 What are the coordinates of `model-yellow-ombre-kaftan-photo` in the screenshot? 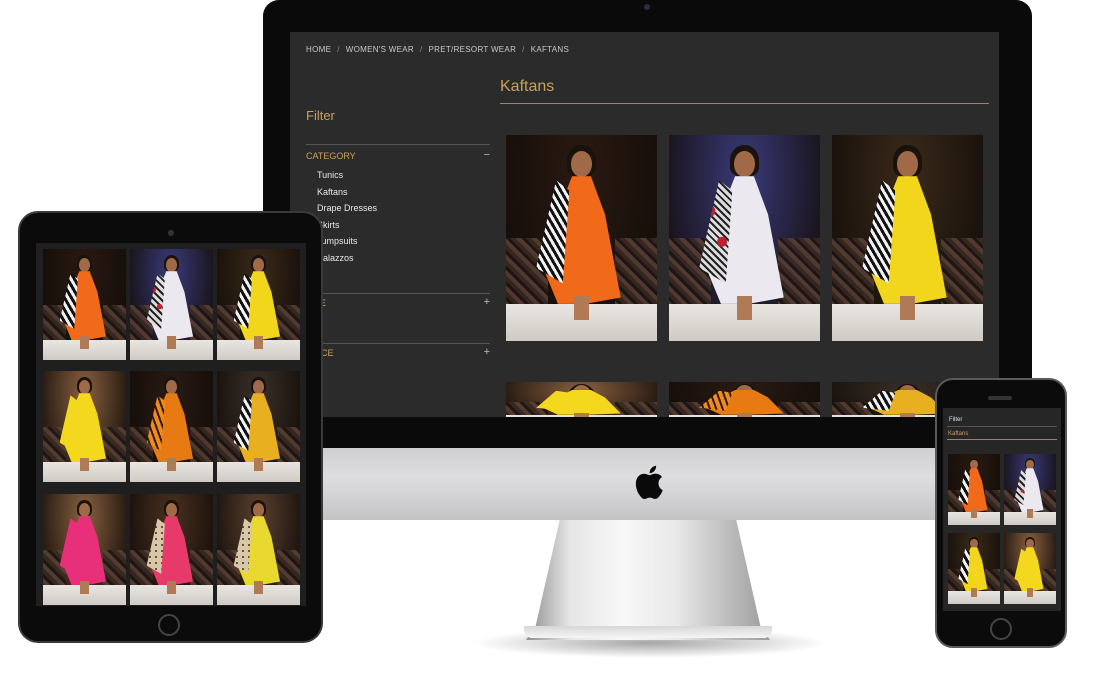 It's located at (258, 426).